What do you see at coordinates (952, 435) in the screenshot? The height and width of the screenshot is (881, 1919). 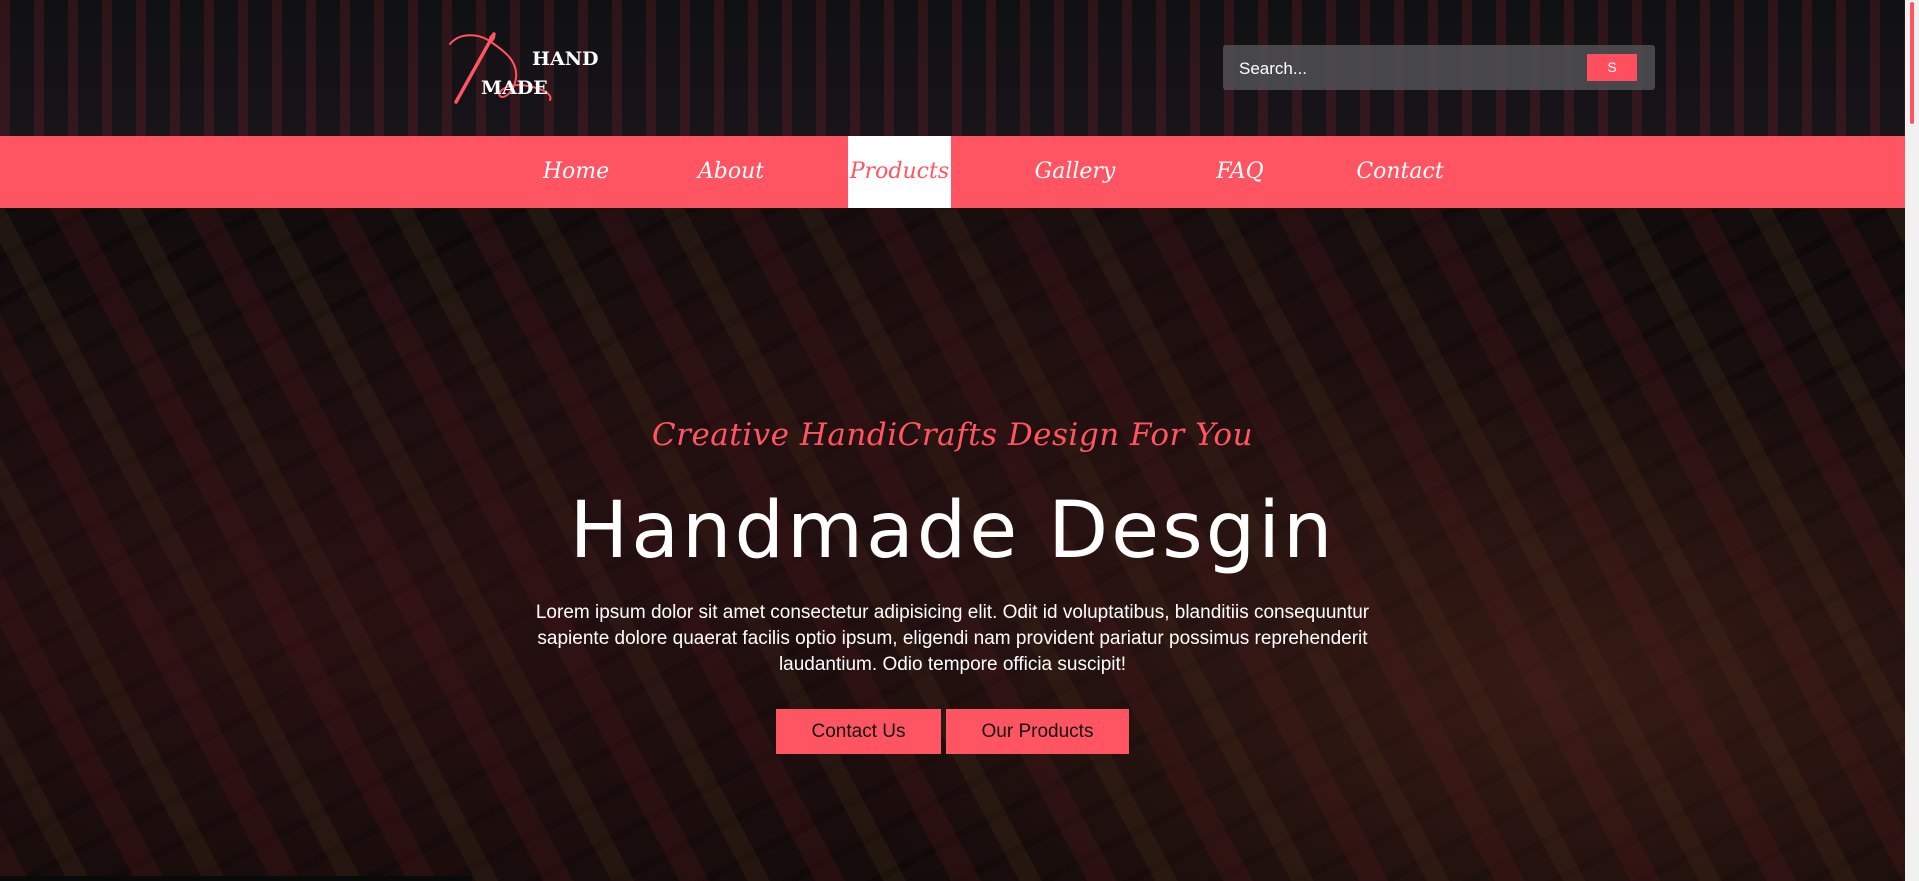 I see `hero-subtitle: Creative HandiCrafts Design For You` at bounding box center [952, 435].